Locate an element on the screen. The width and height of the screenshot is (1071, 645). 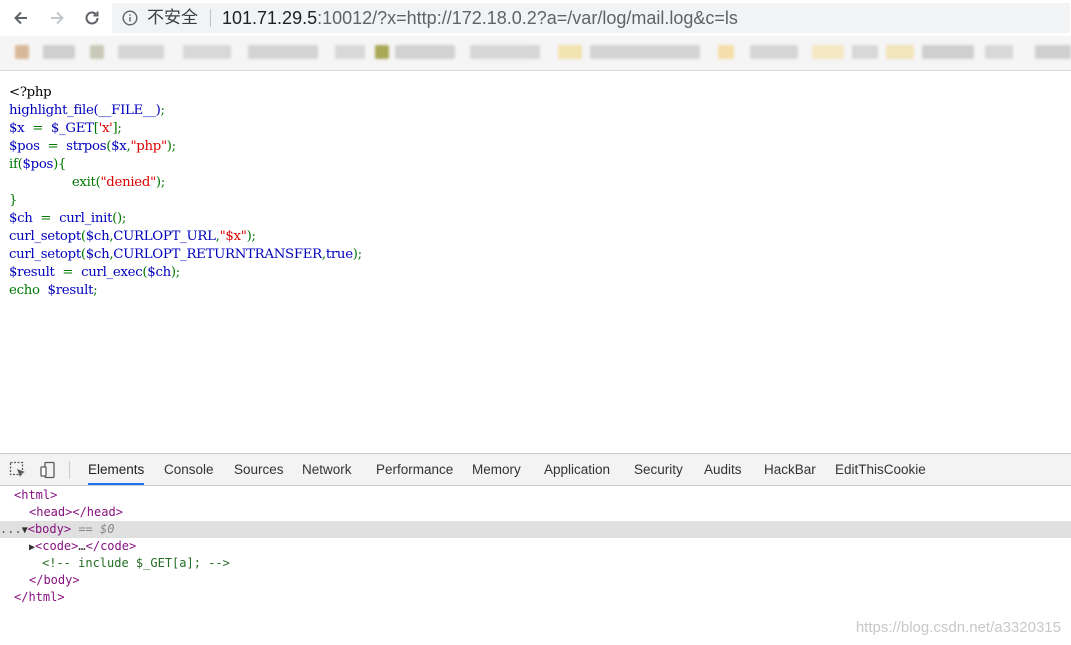
tab-editthiscookie: EditThisCookie is located at coordinates (880, 469).